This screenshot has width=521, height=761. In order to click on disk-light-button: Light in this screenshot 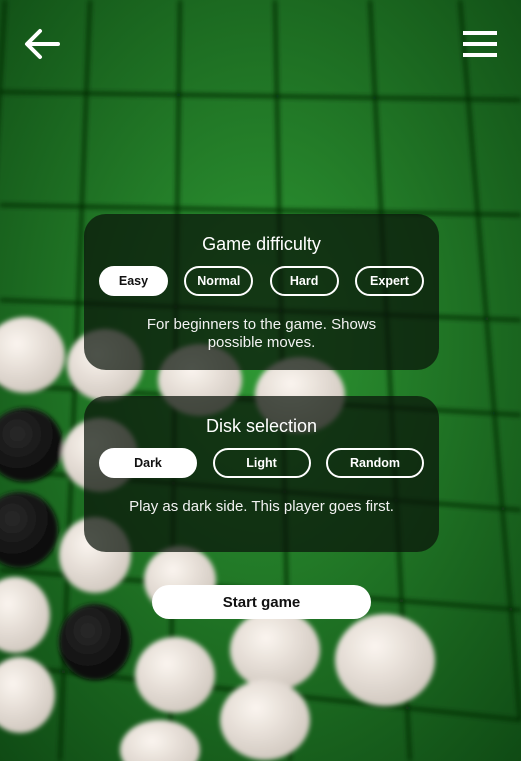, I will do `click(261, 463)`.